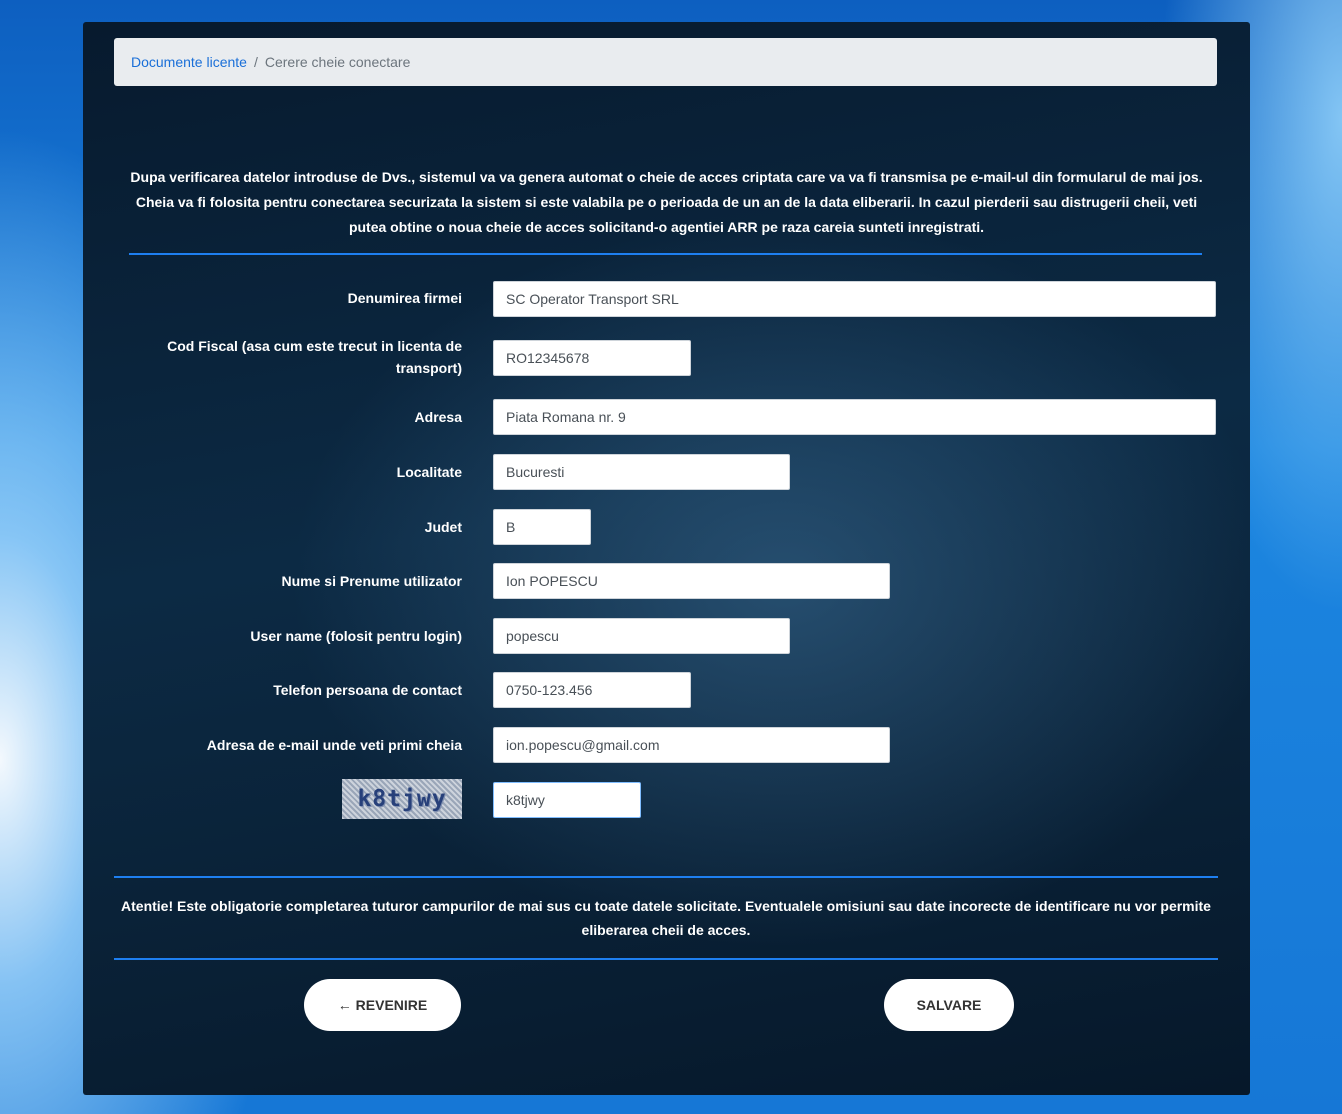 Image resolution: width=1342 pixels, height=1114 pixels. I want to click on email-input, so click(691, 745).